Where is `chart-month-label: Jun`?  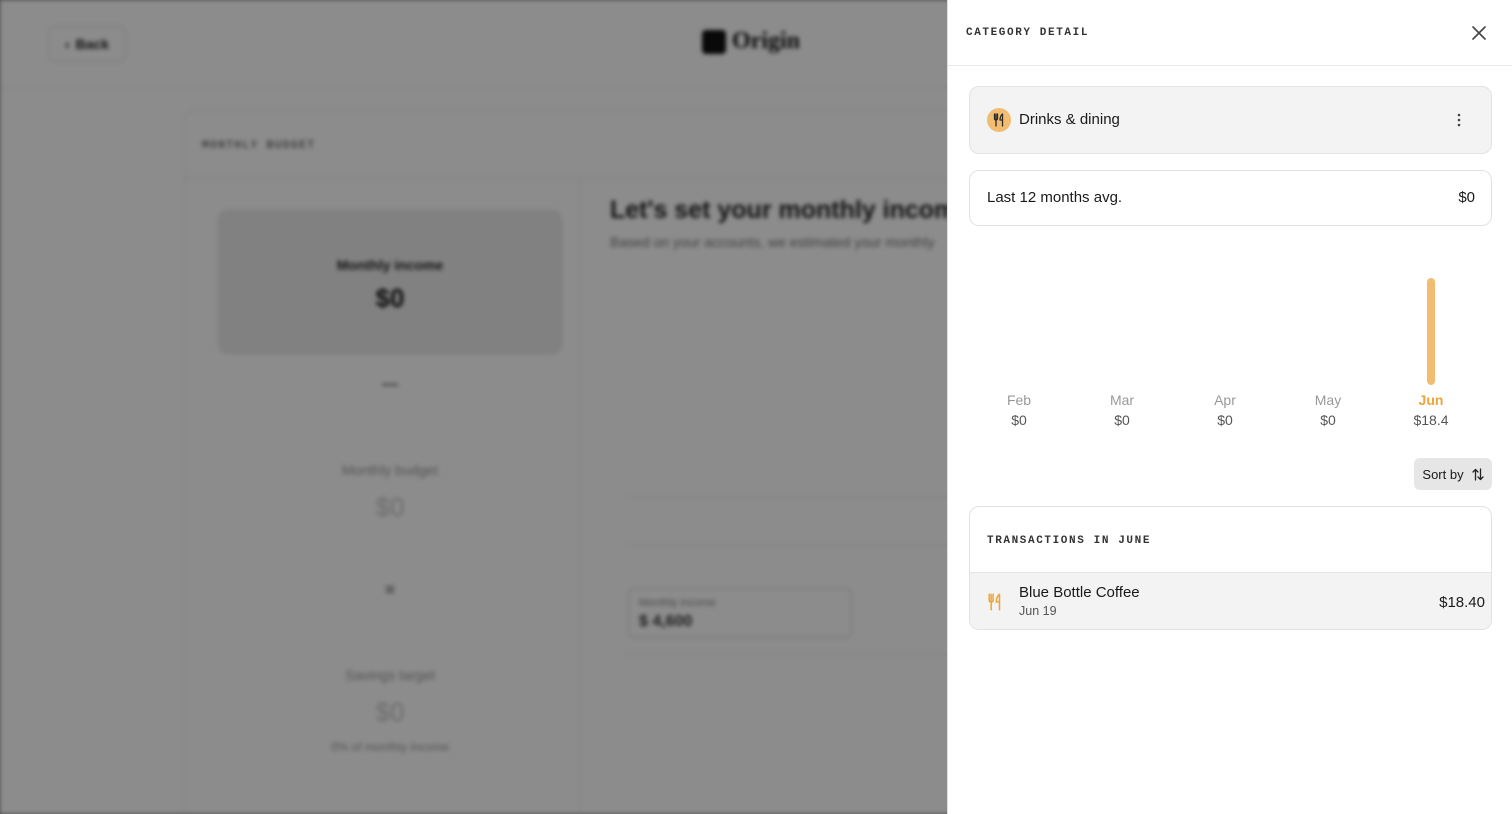
chart-month-label: Jun is located at coordinates (1431, 400).